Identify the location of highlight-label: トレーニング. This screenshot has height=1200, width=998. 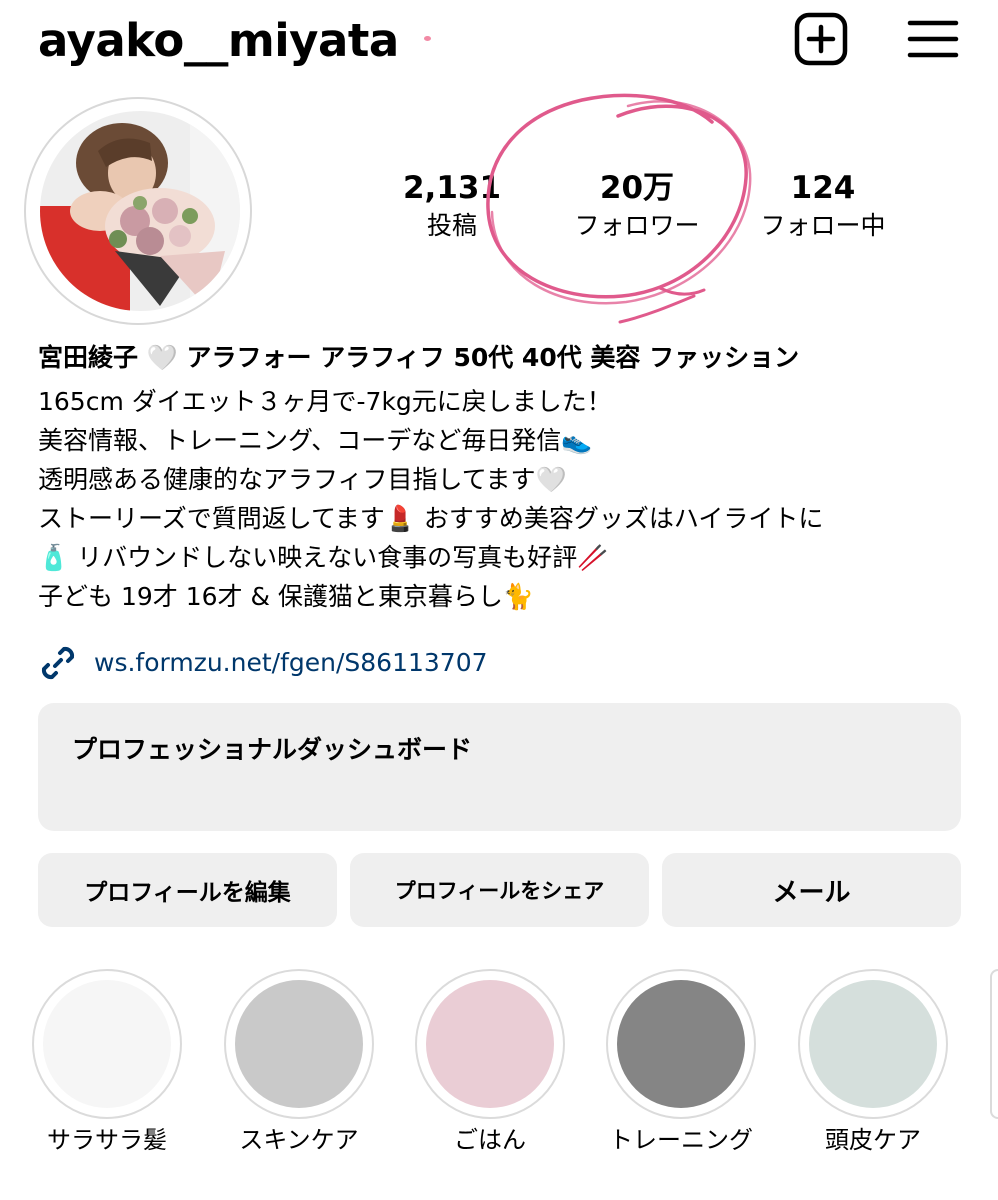
(681, 1140).